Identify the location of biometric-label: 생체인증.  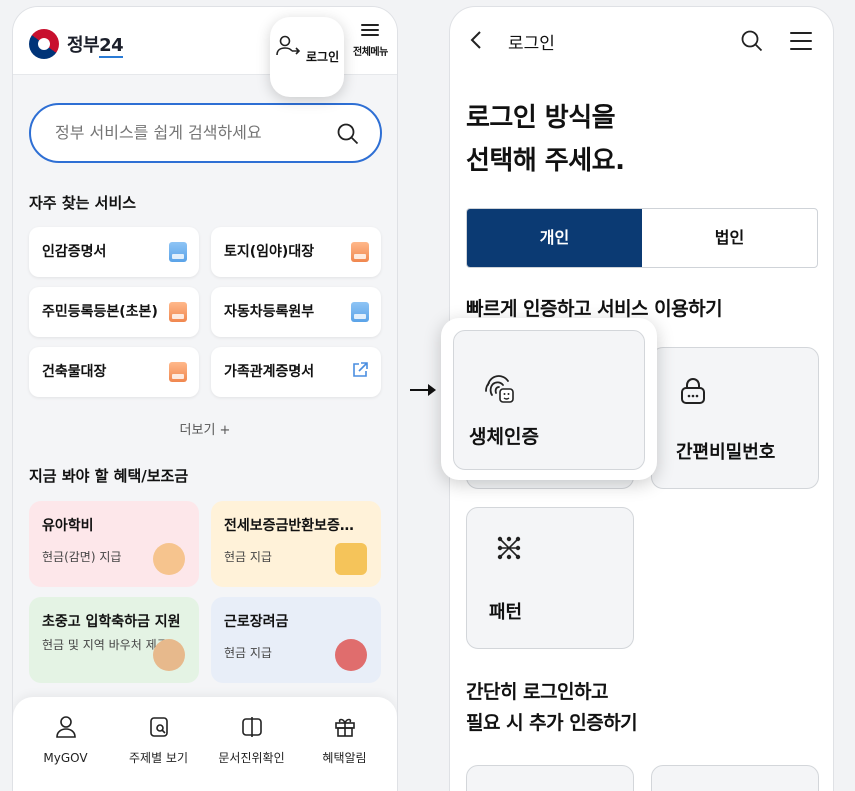
(504, 437).